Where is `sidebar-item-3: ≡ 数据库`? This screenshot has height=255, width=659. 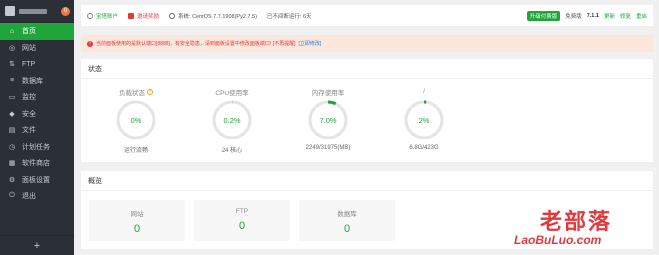
sidebar-item-3: ≡ 数据库 is located at coordinates (37, 81).